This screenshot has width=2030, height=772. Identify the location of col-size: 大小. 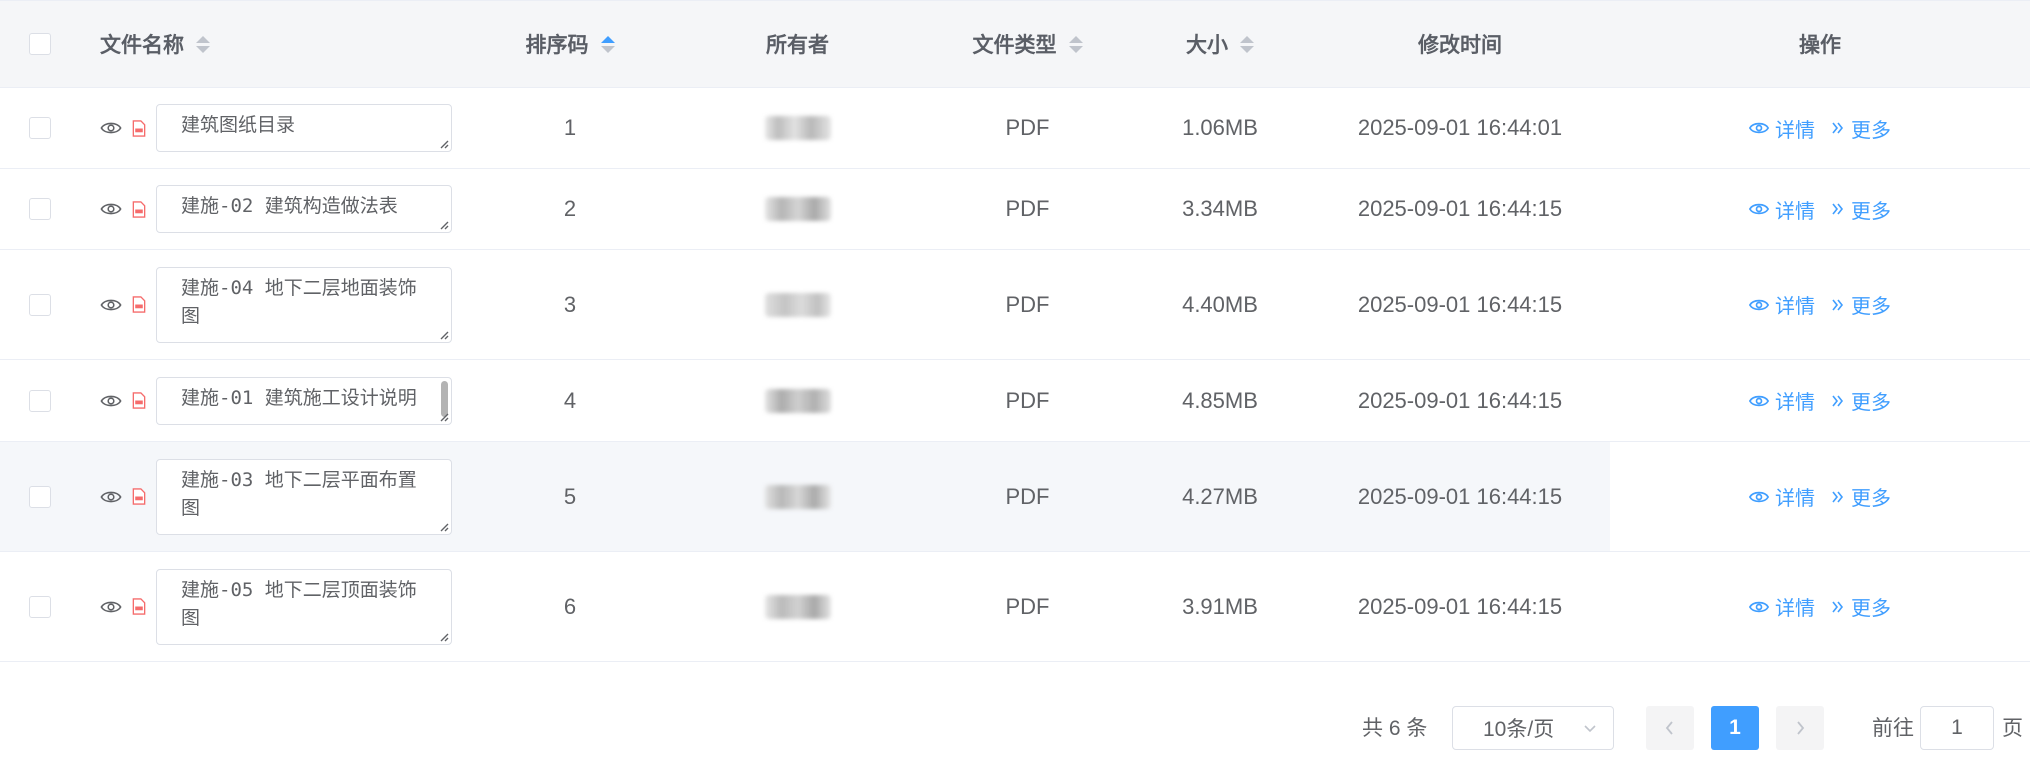
(1220, 44).